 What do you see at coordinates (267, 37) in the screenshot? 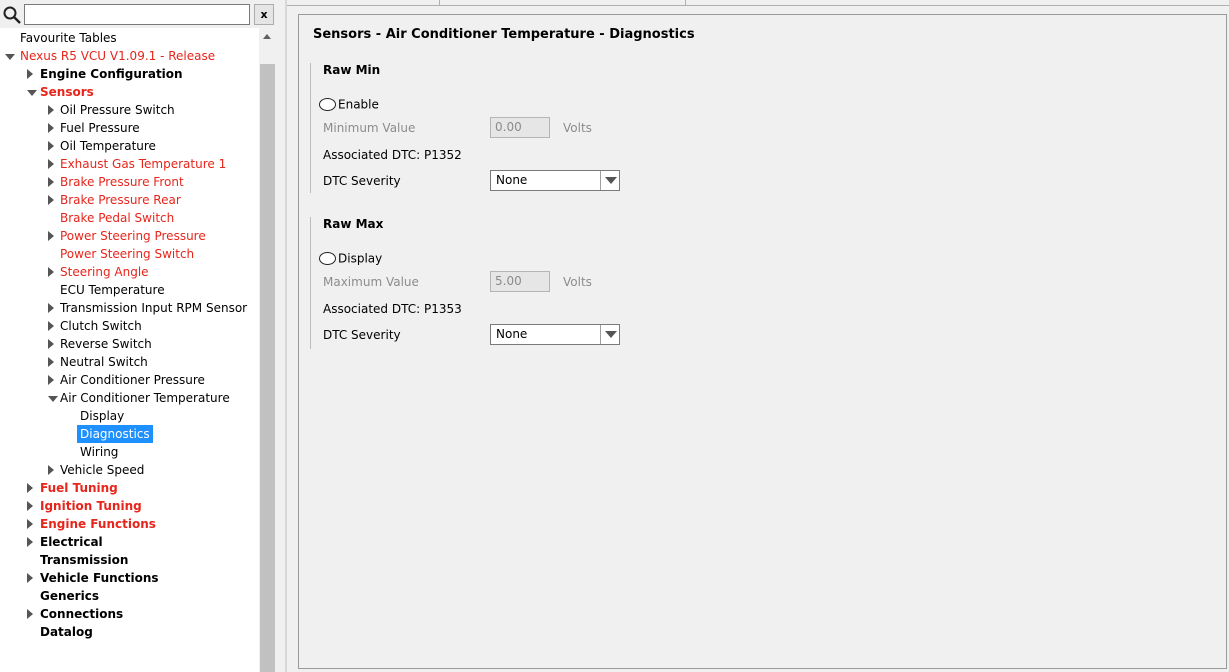
I see `scroll-up-button` at bounding box center [267, 37].